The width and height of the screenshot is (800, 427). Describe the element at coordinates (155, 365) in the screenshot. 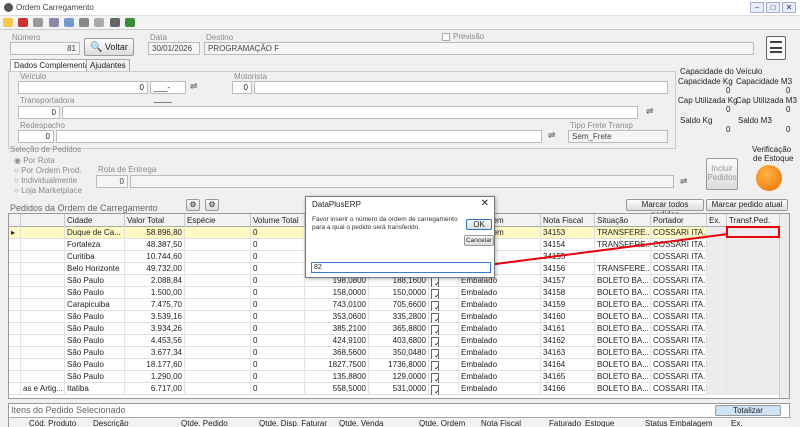

I see `cell-valor: 18.177,60` at that location.